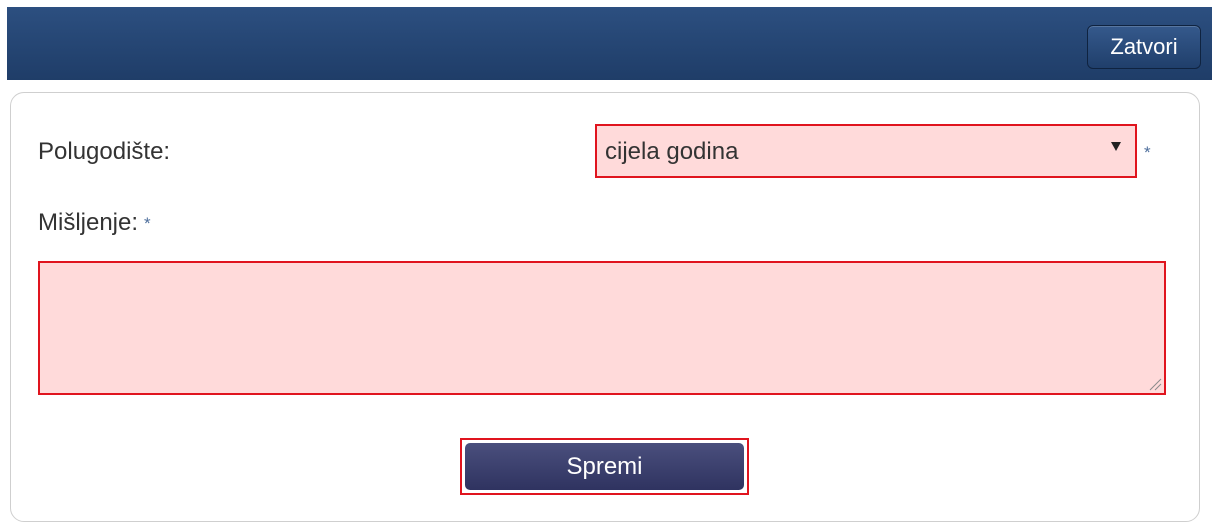 This screenshot has width=1212, height=525. What do you see at coordinates (866, 151) in the screenshot?
I see `semester-select: cijela godina` at bounding box center [866, 151].